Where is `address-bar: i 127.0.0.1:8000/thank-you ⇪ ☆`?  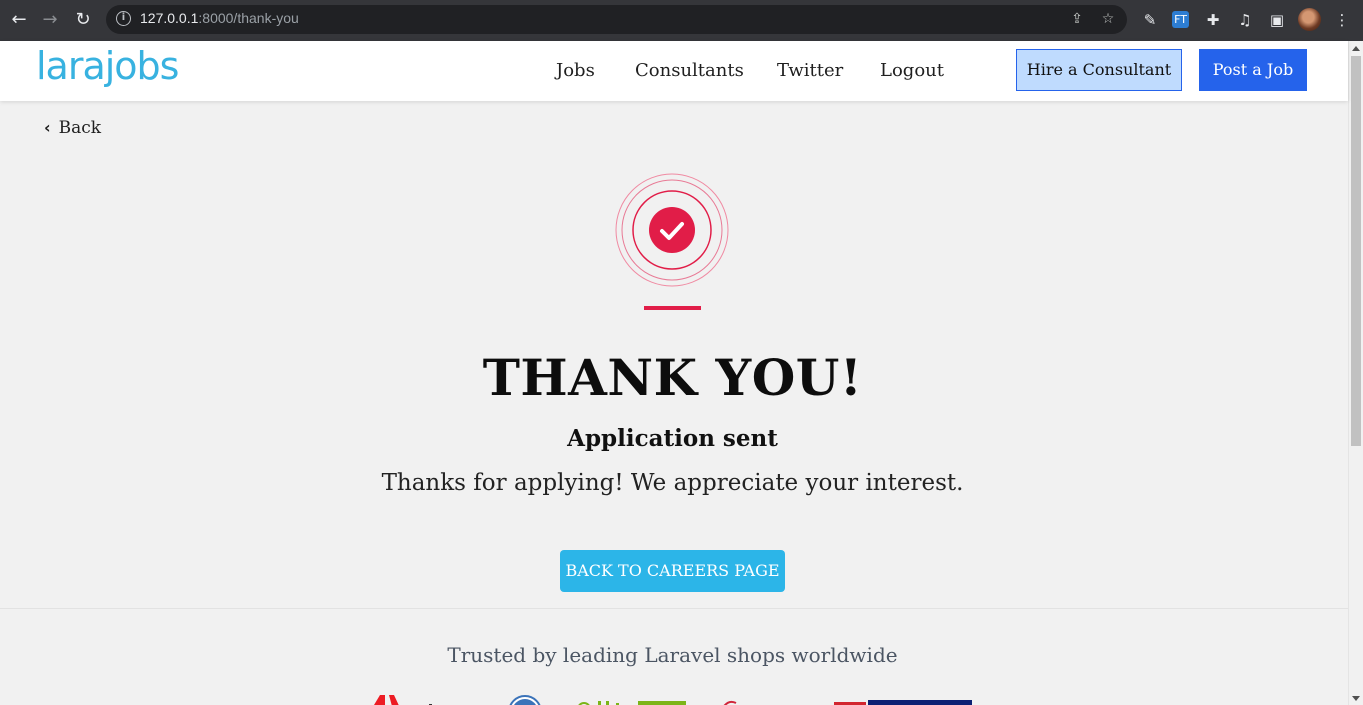
address-bar: i 127.0.0.1:8000/thank-you ⇪ ☆ is located at coordinates (616, 19).